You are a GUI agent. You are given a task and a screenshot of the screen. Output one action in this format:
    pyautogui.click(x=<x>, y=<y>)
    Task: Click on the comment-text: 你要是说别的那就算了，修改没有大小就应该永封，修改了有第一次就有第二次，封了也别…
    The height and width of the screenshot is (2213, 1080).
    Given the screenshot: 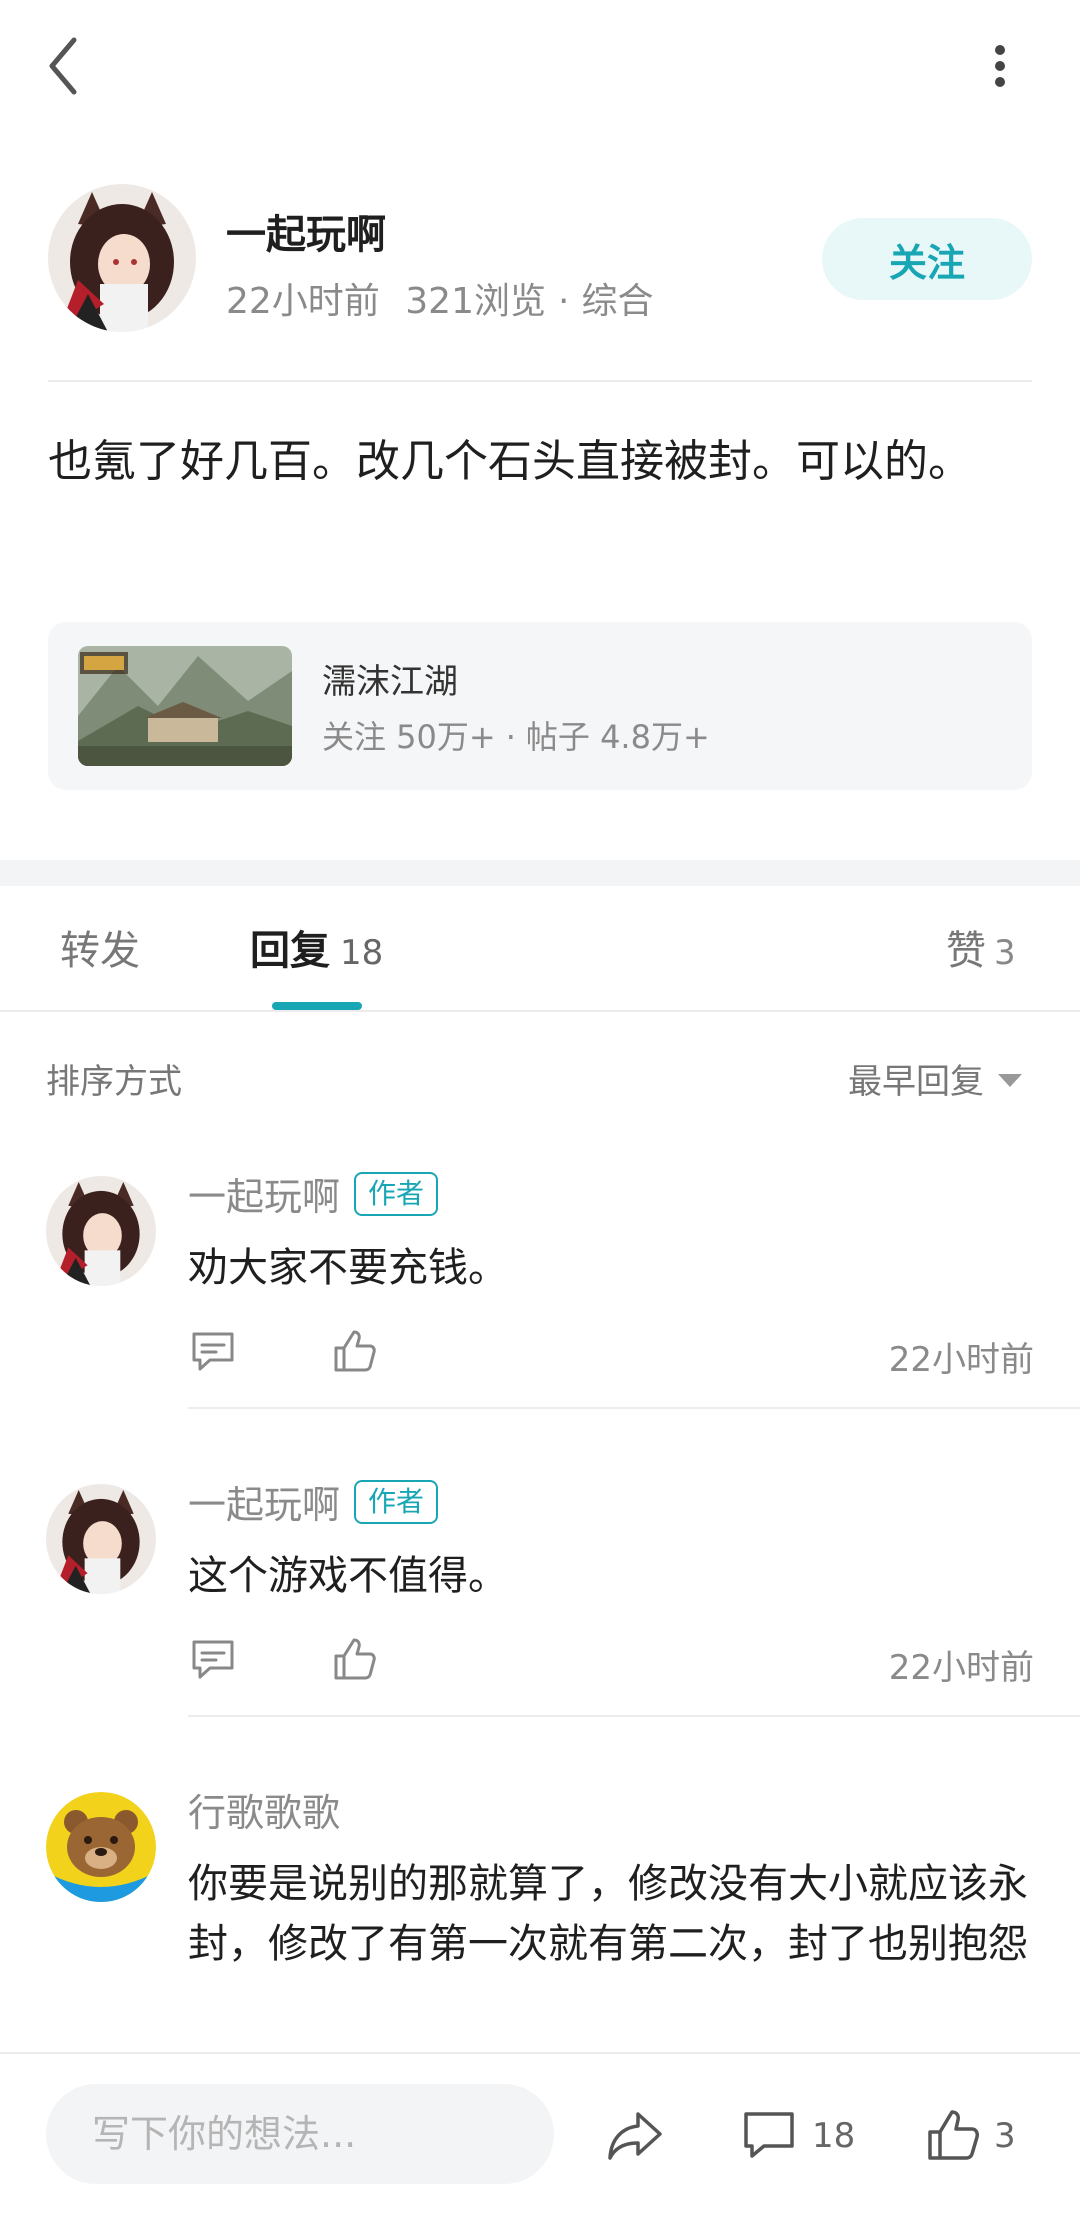 What is the action you would take?
    pyautogui.click(x=608, y=1914)
    